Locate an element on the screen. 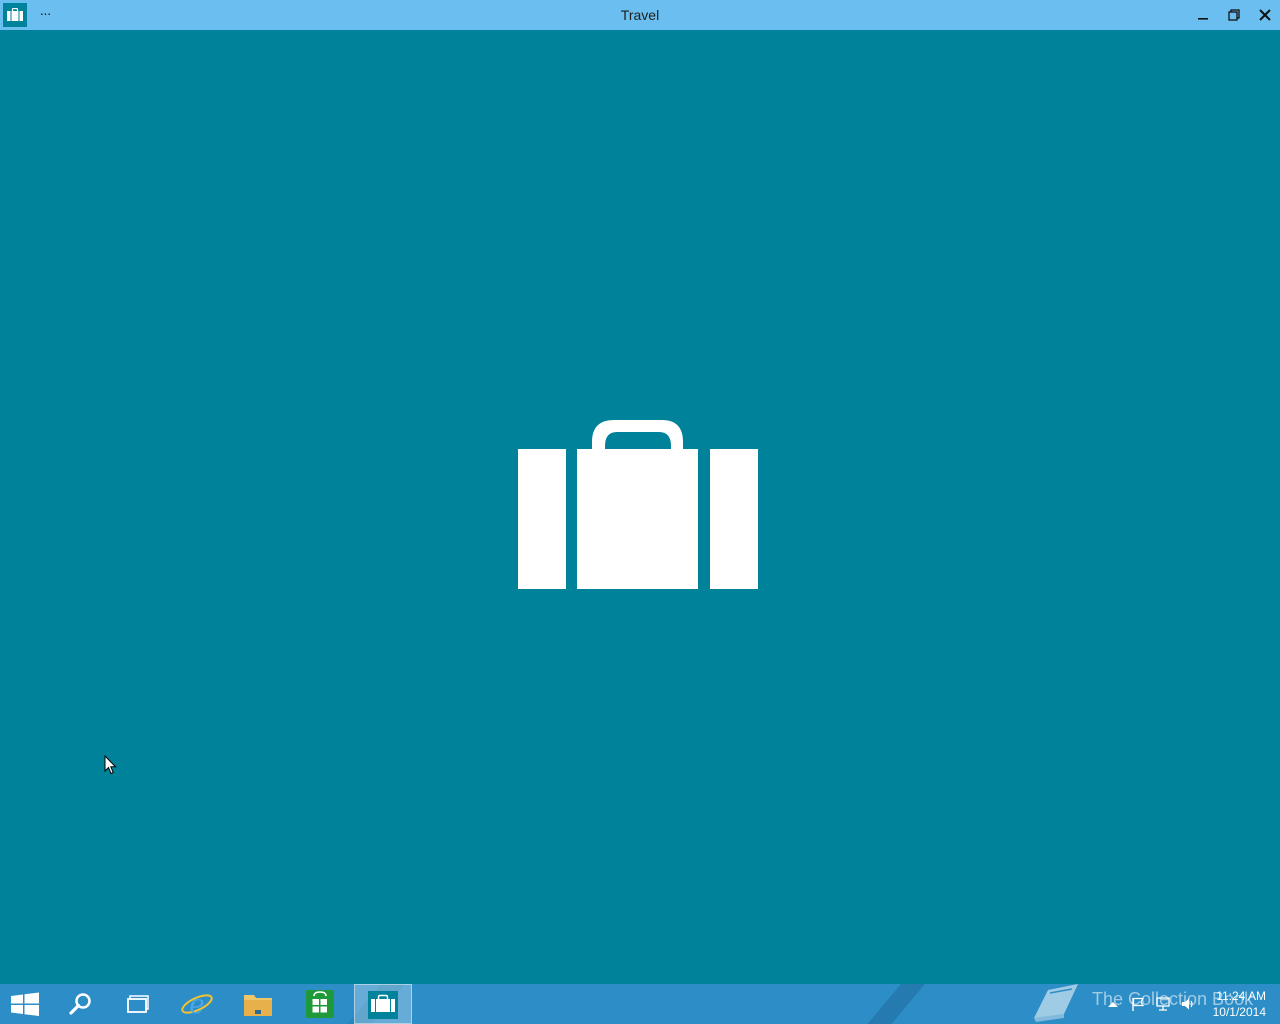  internet-explorer-icon: e is located at coordinates (197, 1005).